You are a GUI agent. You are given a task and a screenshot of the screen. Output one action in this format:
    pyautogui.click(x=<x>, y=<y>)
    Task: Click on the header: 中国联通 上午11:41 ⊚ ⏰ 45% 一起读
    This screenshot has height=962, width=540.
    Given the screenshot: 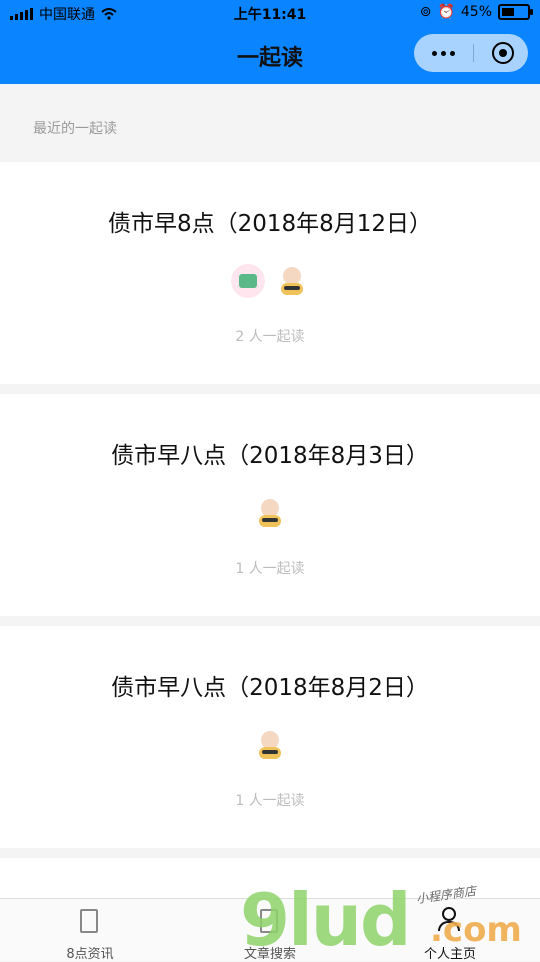 What is the action you would take?
    pyautogui.click(x=270, y=42)
    